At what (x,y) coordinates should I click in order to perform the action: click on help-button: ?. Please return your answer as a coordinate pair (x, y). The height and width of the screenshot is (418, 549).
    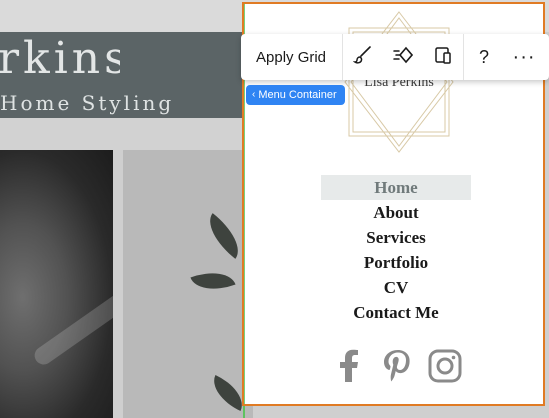
    Looking at the image, I should click on (484, 57).